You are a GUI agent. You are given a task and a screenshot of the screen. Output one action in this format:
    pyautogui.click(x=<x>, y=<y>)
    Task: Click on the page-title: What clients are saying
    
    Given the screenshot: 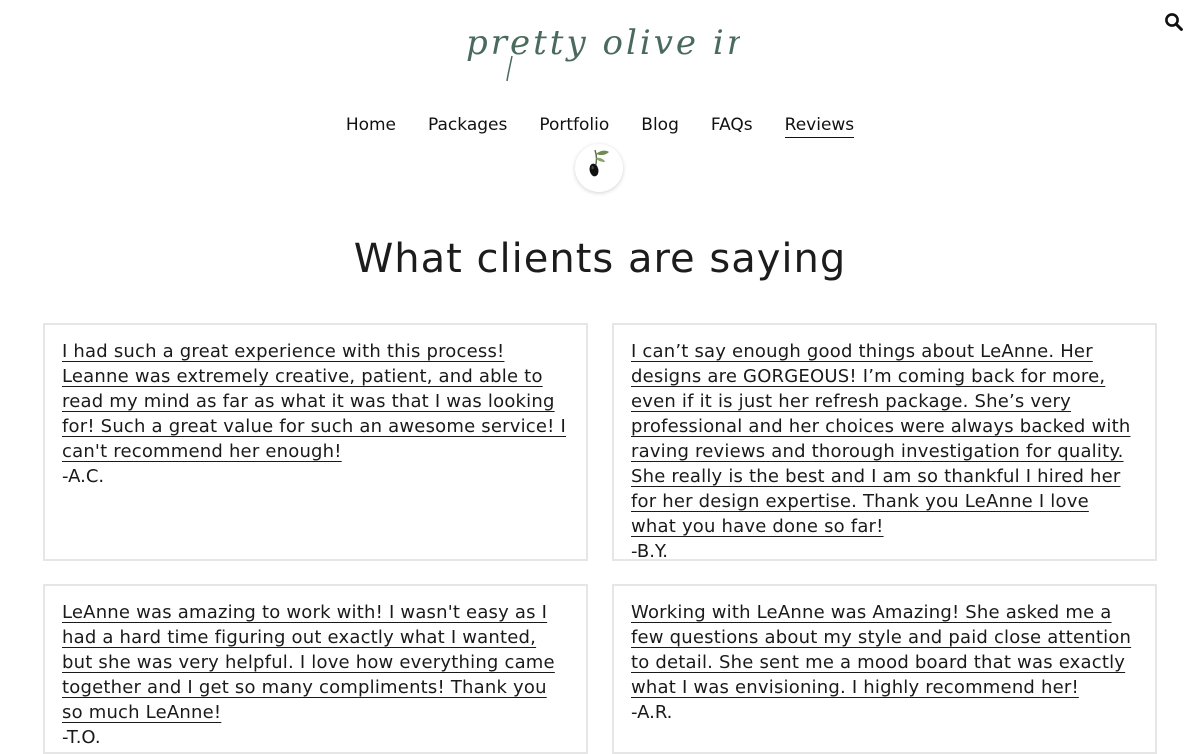 What is the action you would take?
    pyautogui.click(x=600, y=259)
    